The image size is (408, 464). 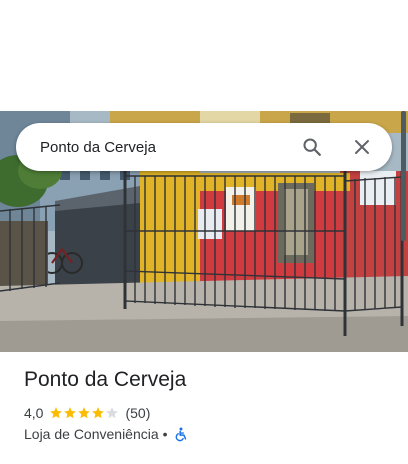 I want to click on photo-scrollbar, so click(x=403, y=176).